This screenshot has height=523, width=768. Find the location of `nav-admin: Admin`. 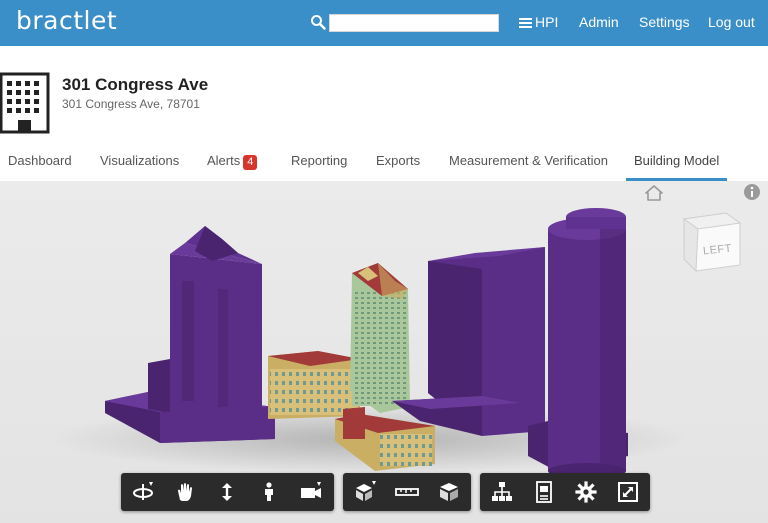

nav-admin: Admin is located at coordinates (599, 22).